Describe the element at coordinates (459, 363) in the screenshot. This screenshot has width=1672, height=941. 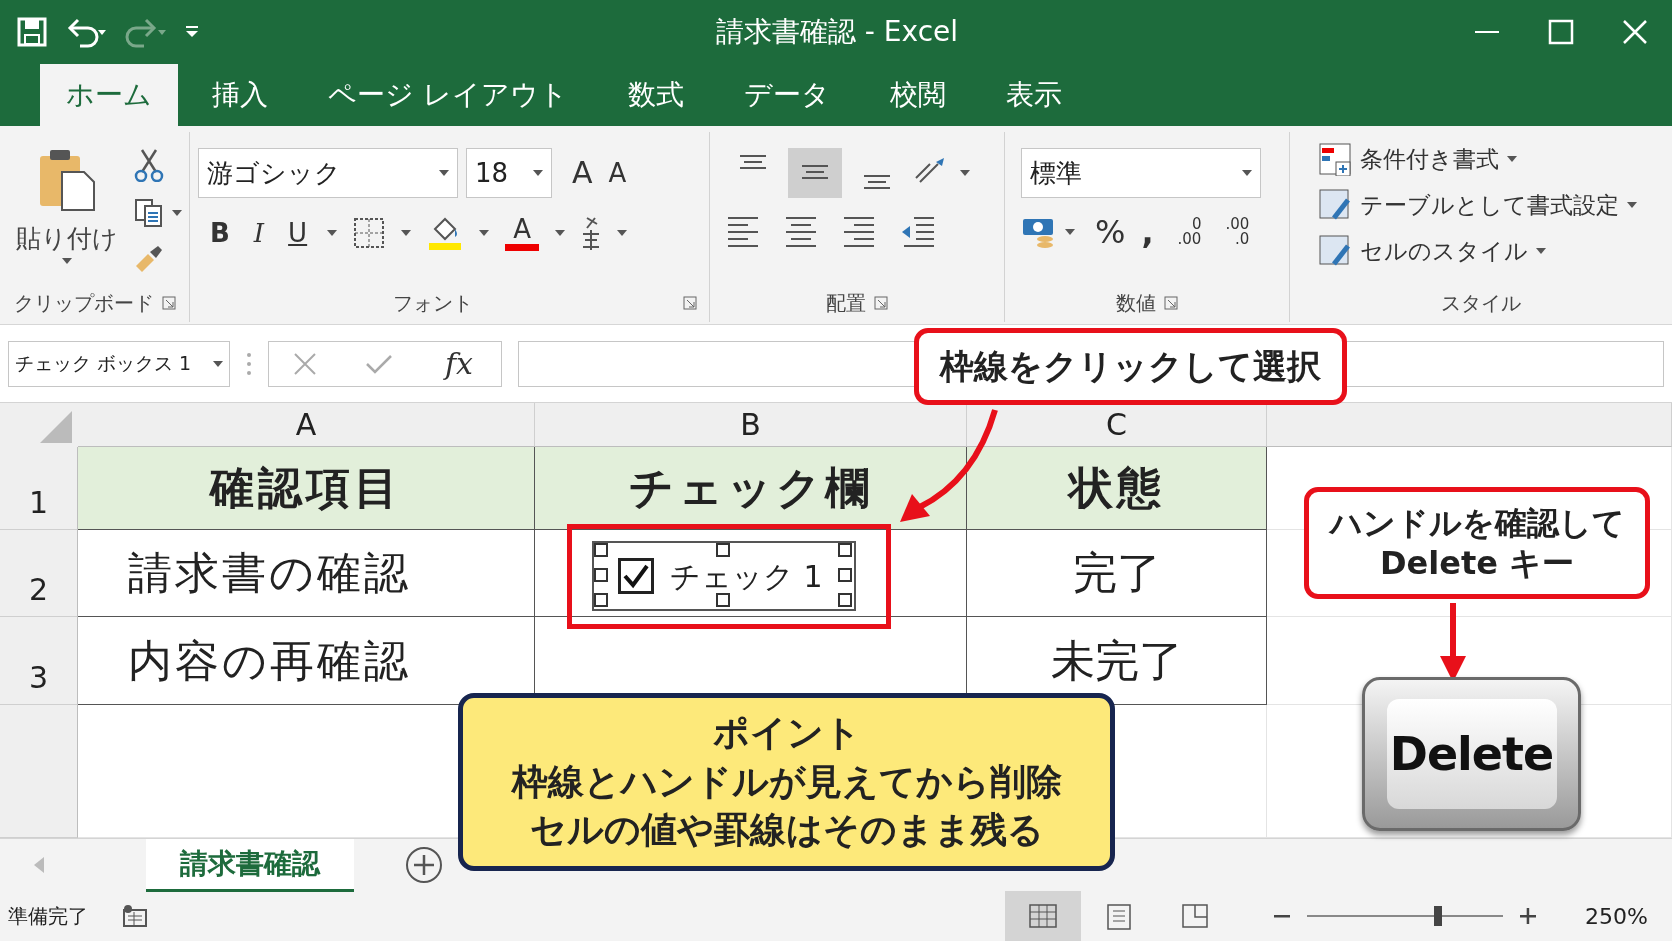
I see `insert-function-button: fx` at that location.